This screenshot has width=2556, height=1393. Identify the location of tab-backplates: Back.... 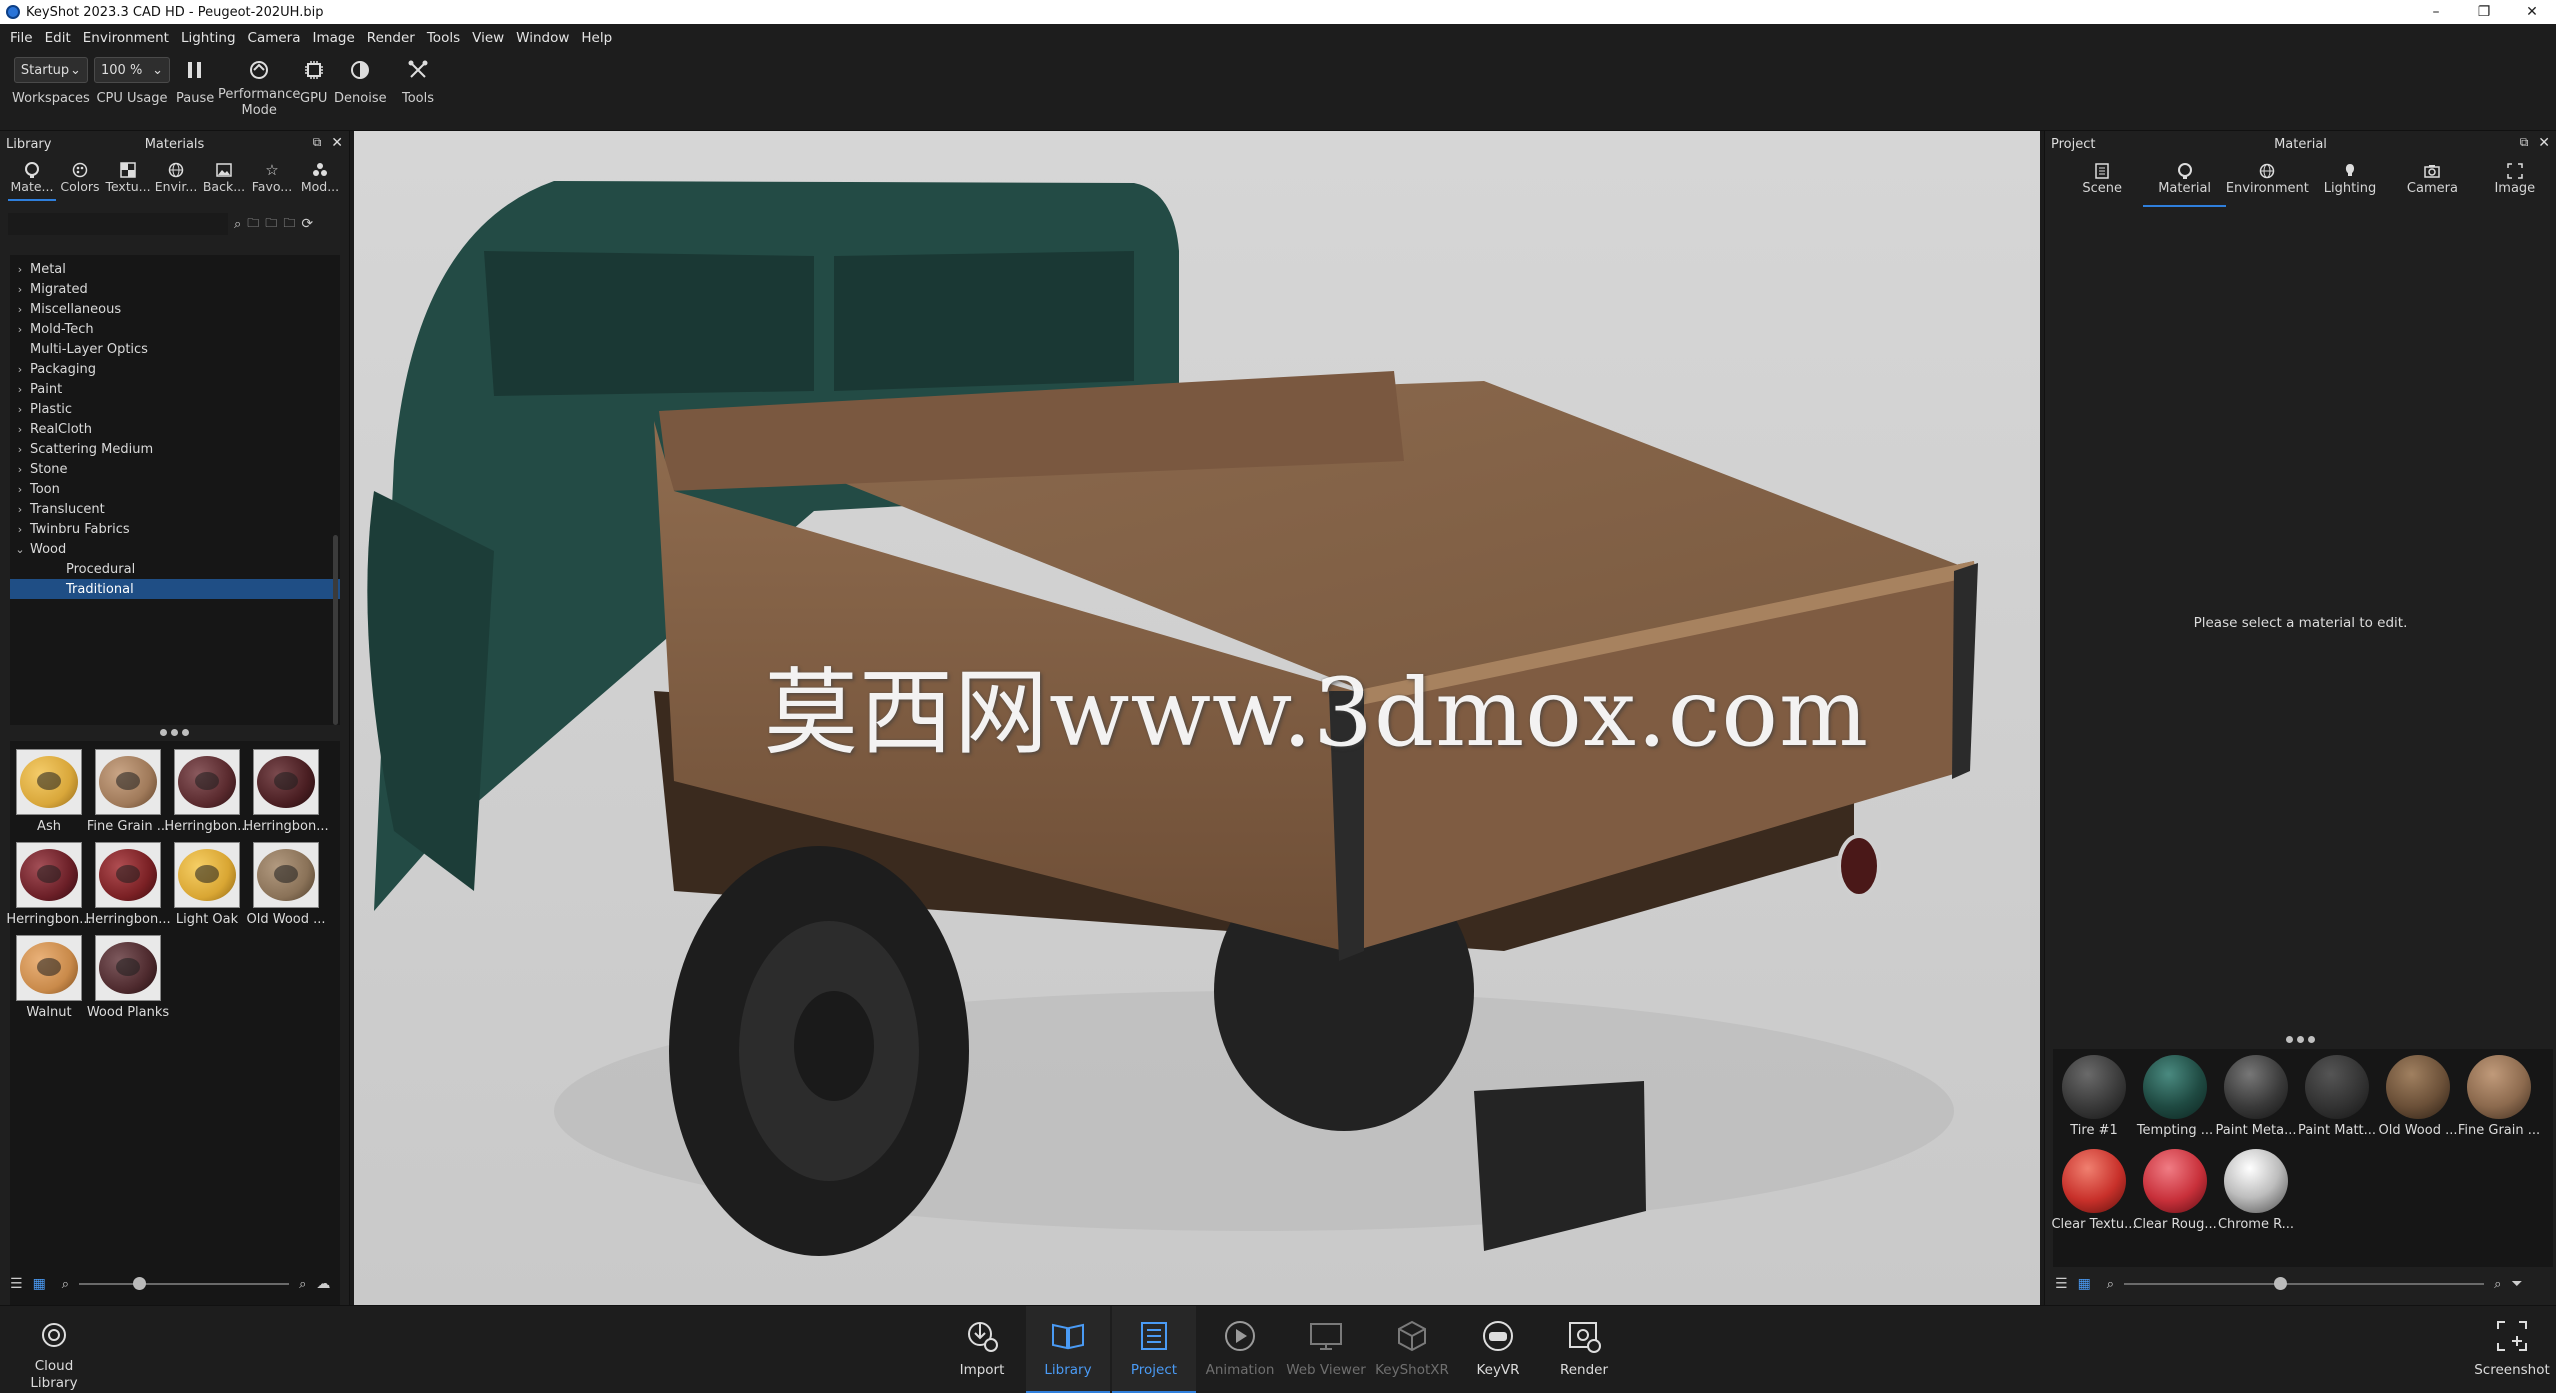
(224, 179).